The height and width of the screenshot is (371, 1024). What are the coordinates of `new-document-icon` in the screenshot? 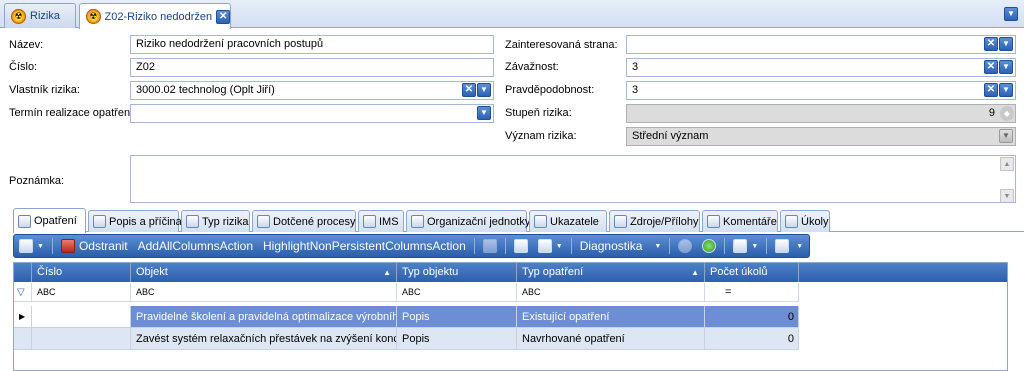 It's located at (26, 246).